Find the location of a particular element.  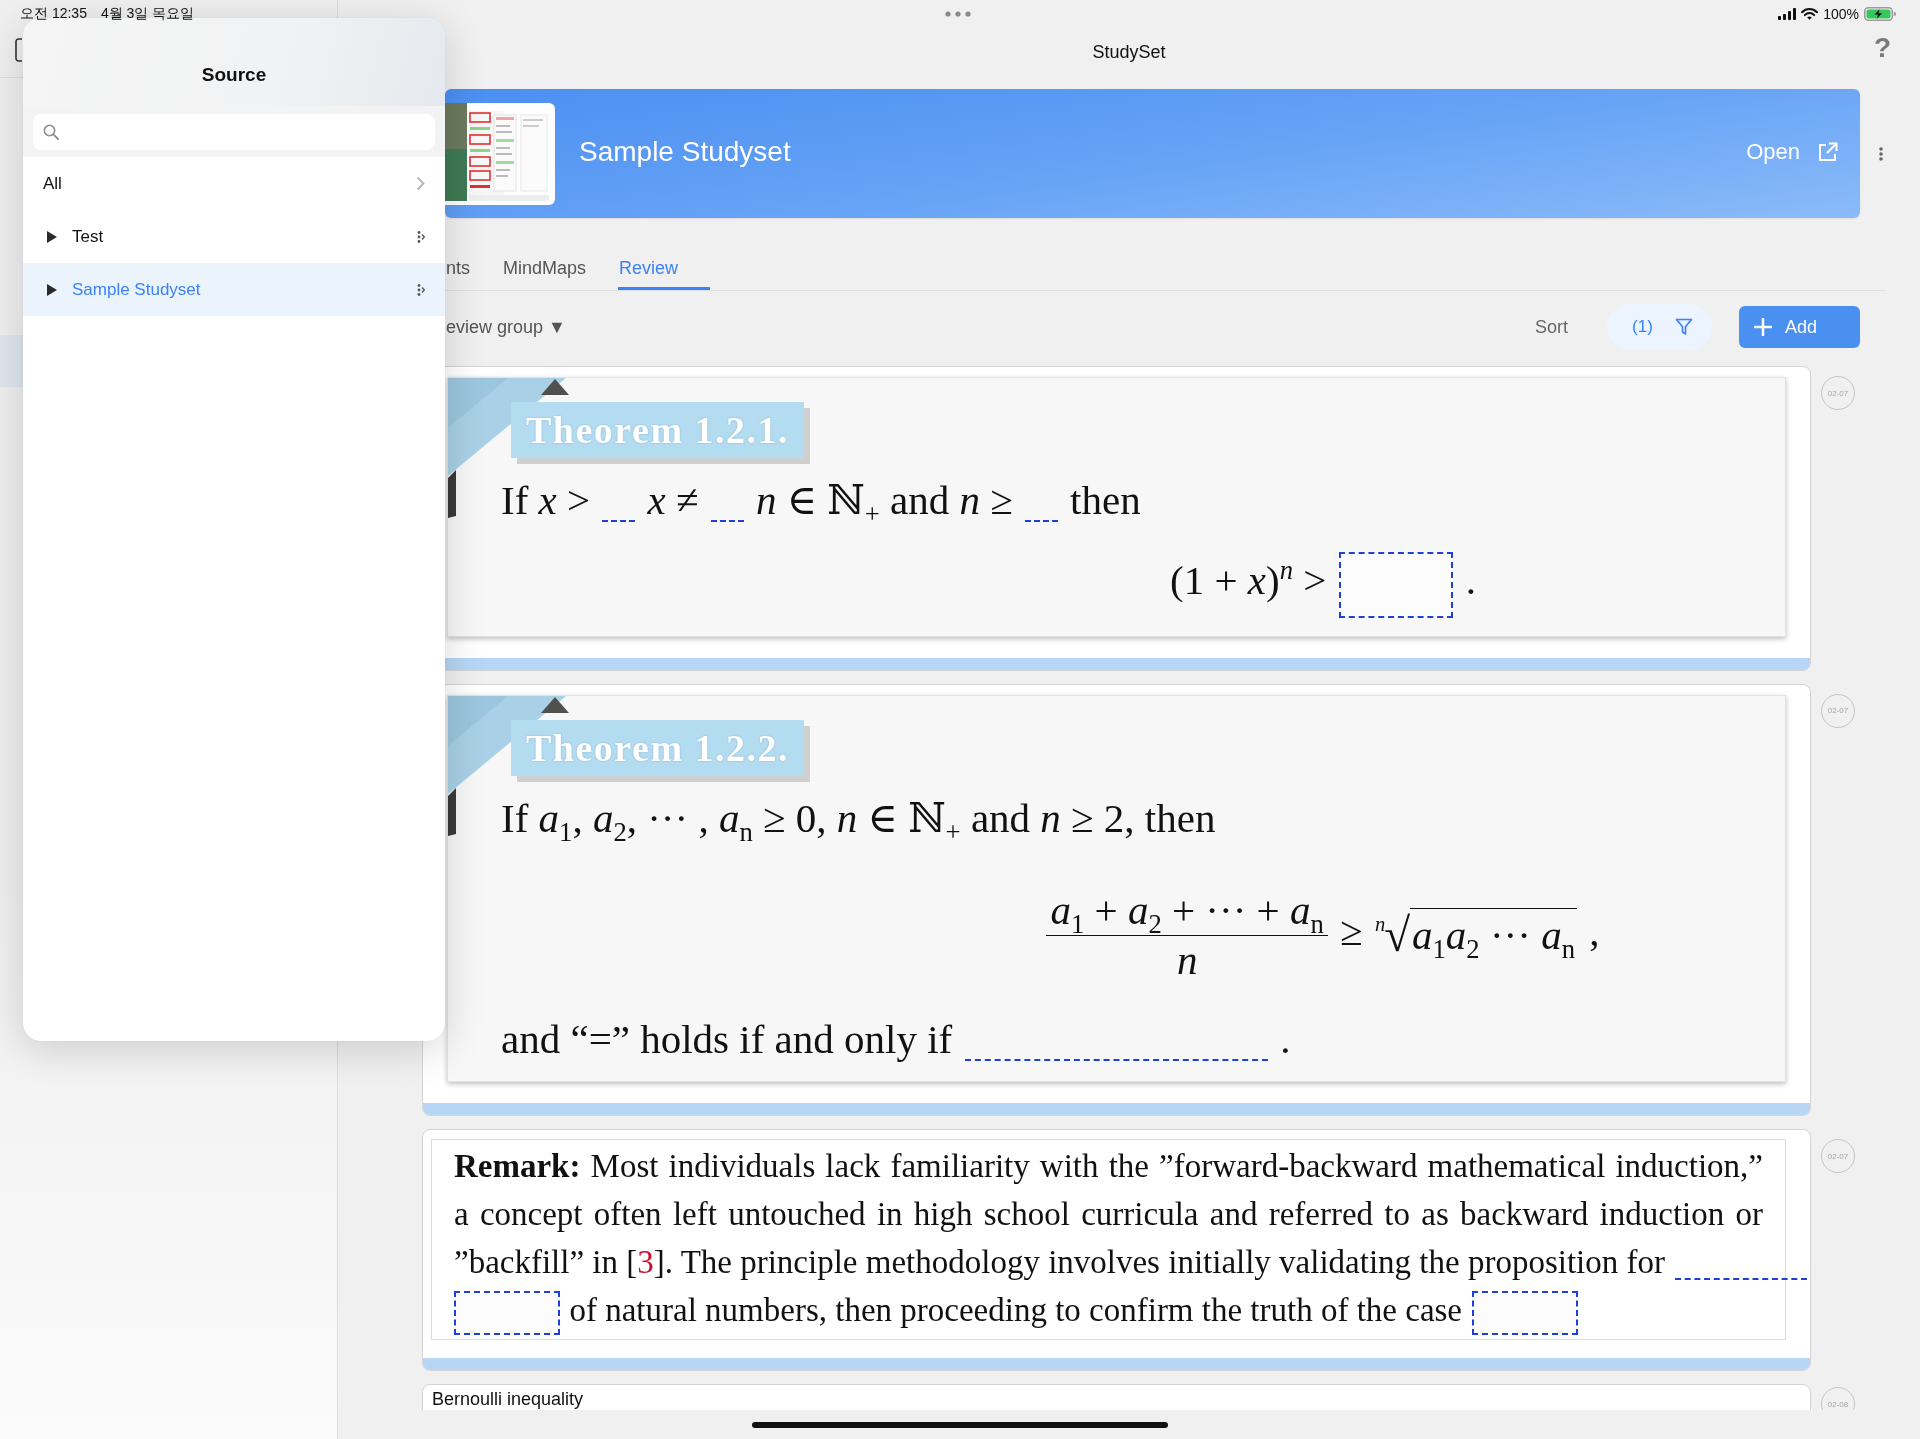

theorem-text: then is located at coordinates (1105, 500).